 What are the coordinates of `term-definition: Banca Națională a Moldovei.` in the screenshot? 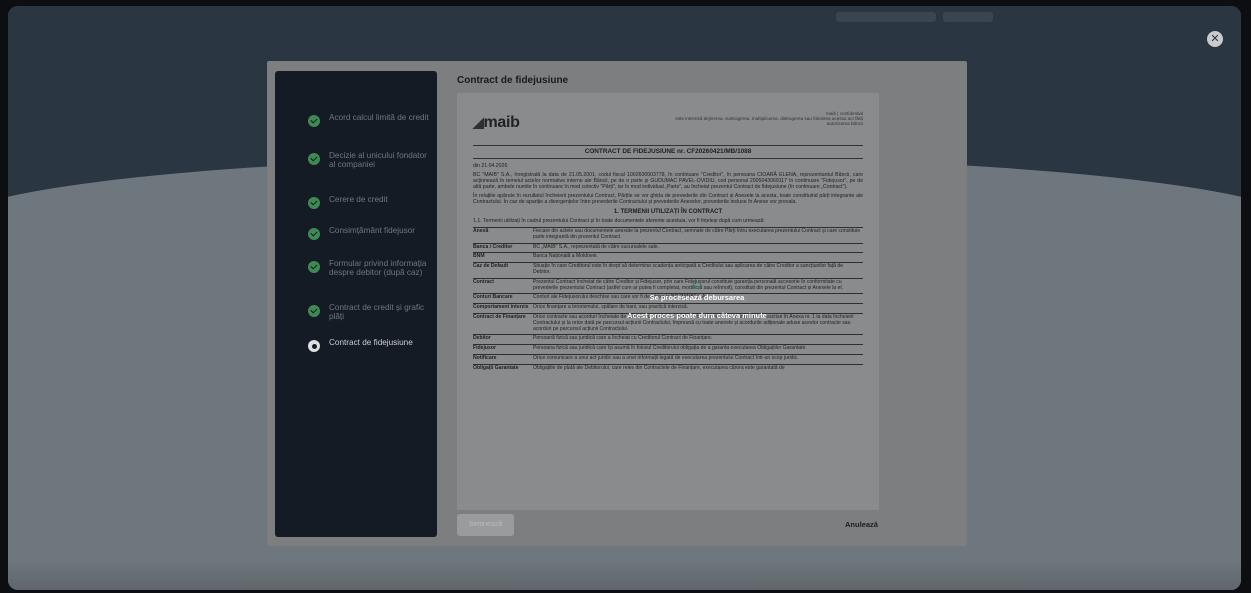 It's located at (698, 257).